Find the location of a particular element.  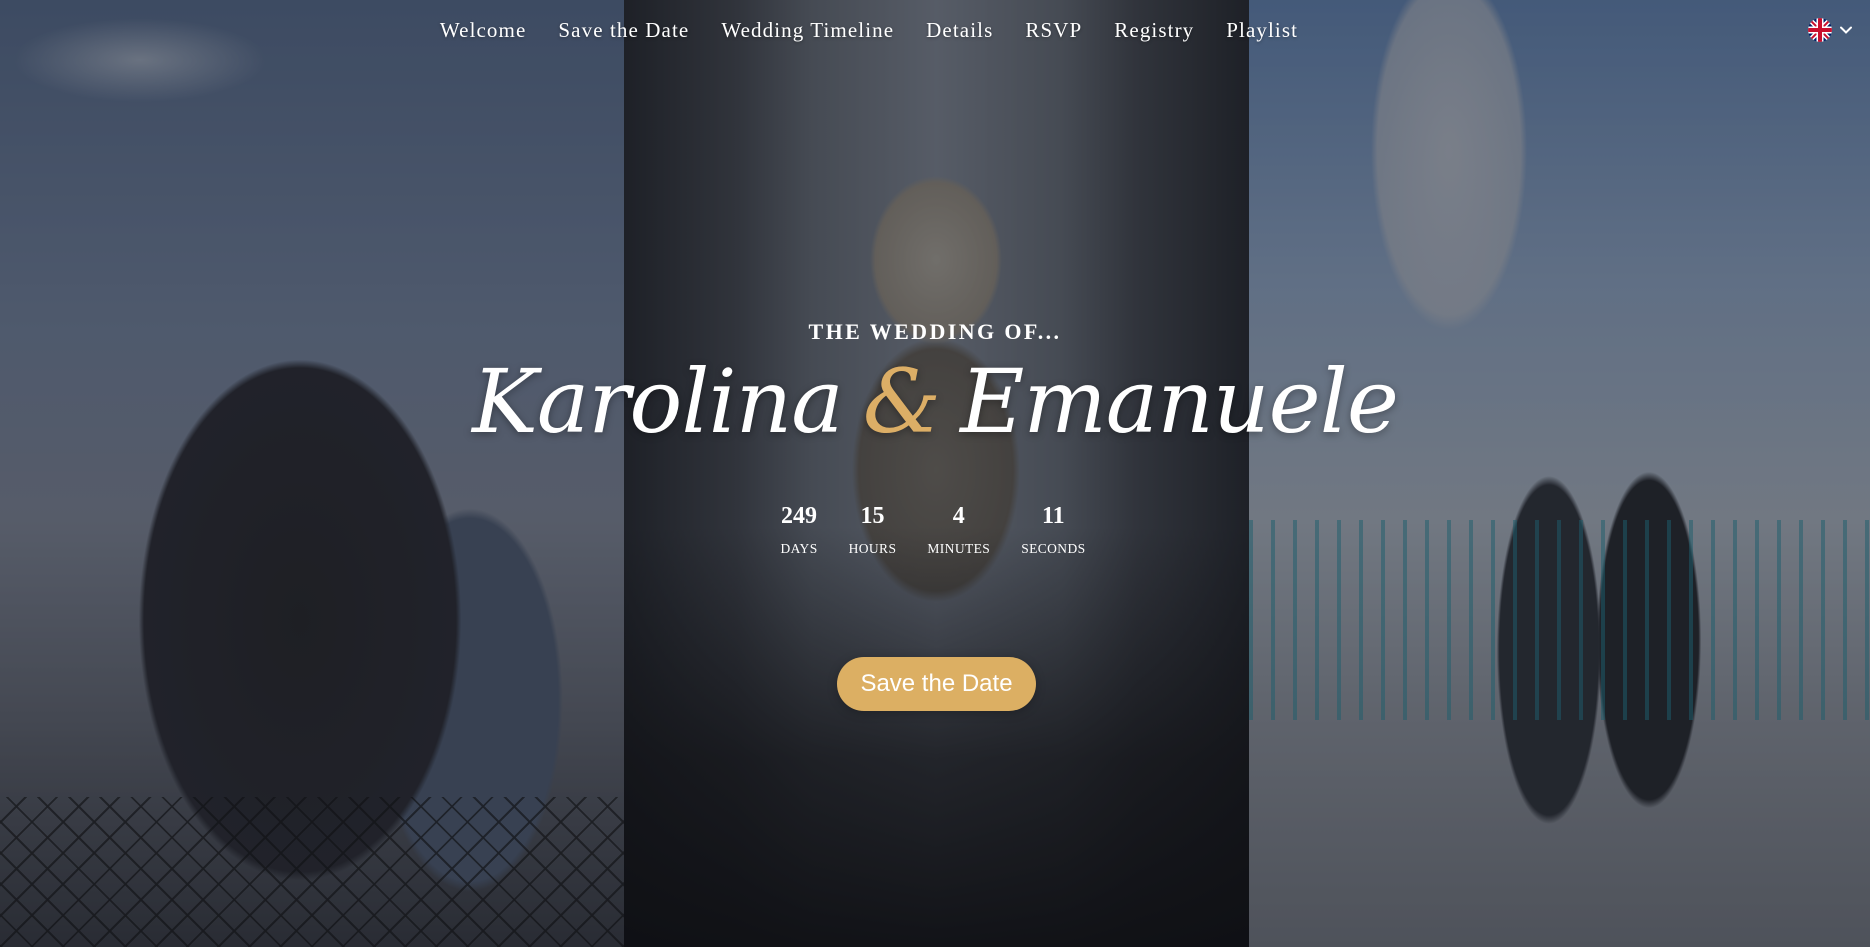

name-two: Emanuele is located at coordinates (1179, 401).